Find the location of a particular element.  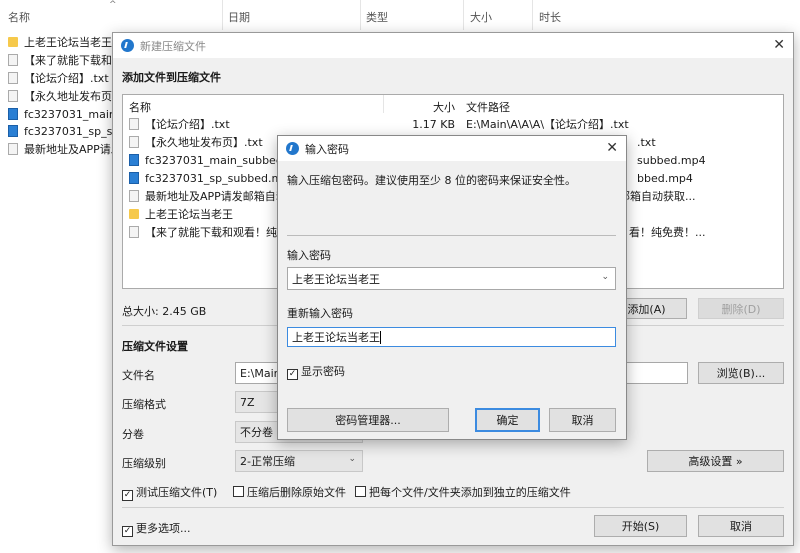

level-select: 2-正常压缩 ⌄ is located at coordinates (299, 461).